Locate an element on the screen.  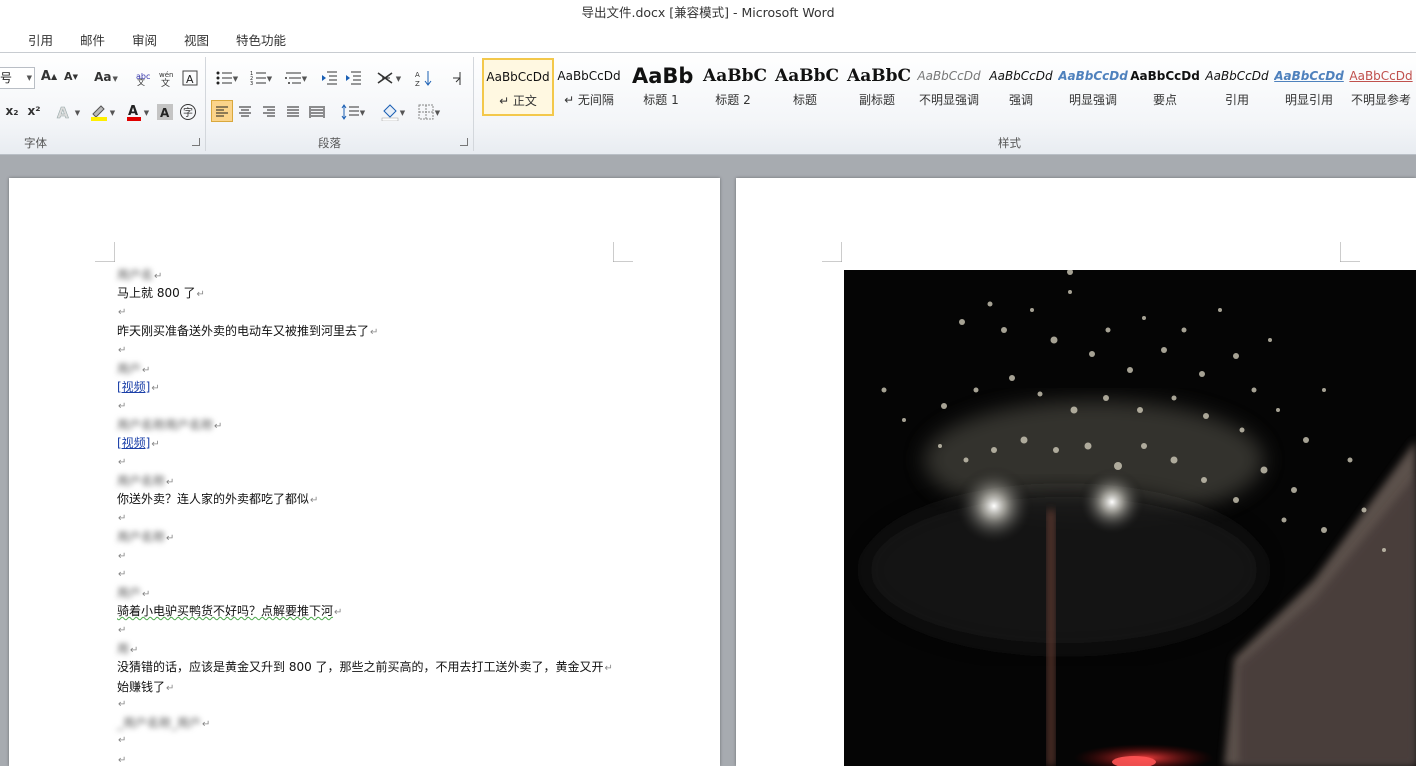
distributed-button is located at coordinates (317, 111).